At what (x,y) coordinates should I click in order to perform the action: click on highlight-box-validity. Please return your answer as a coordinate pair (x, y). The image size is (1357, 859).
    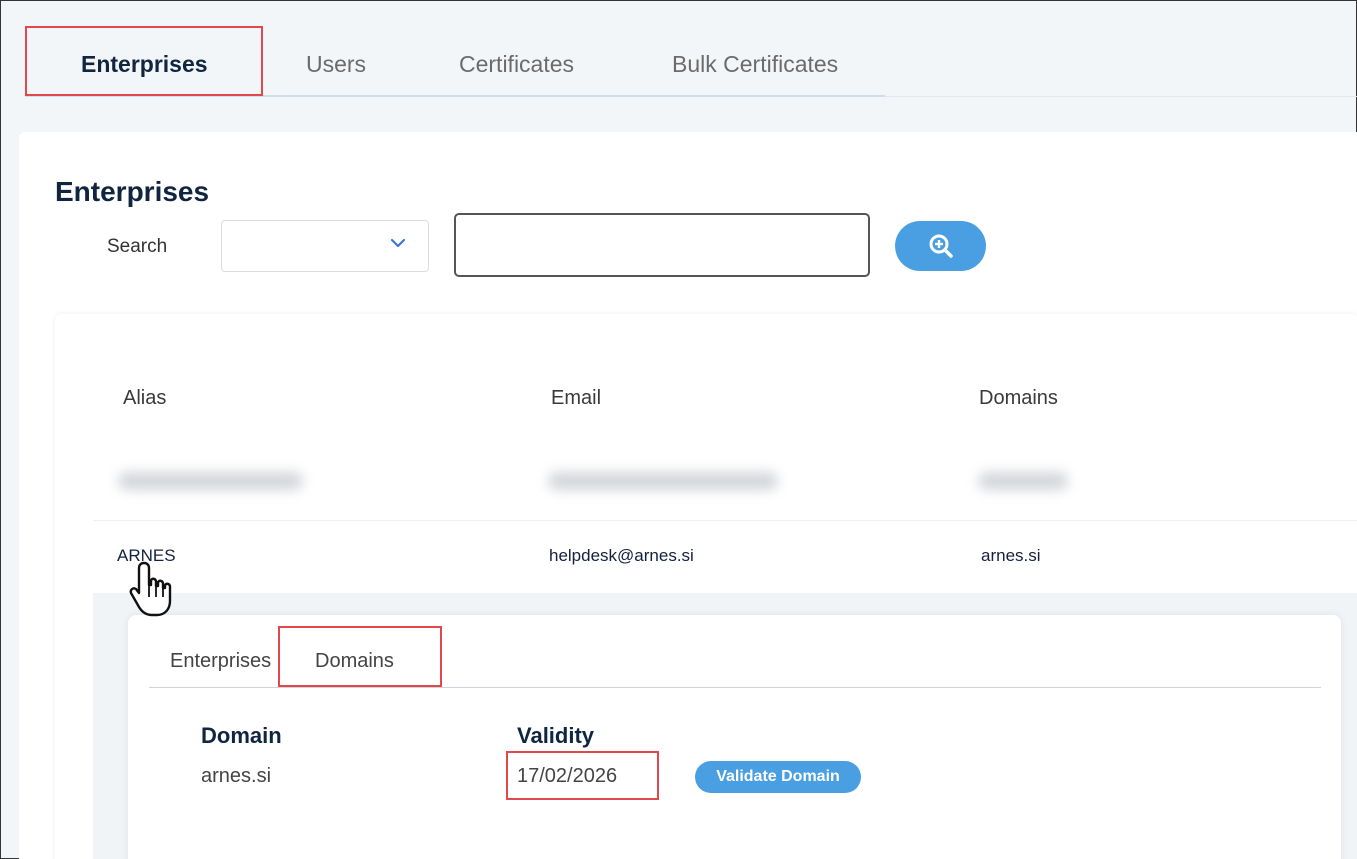
    Looking at the image, I should click on (582, 775).